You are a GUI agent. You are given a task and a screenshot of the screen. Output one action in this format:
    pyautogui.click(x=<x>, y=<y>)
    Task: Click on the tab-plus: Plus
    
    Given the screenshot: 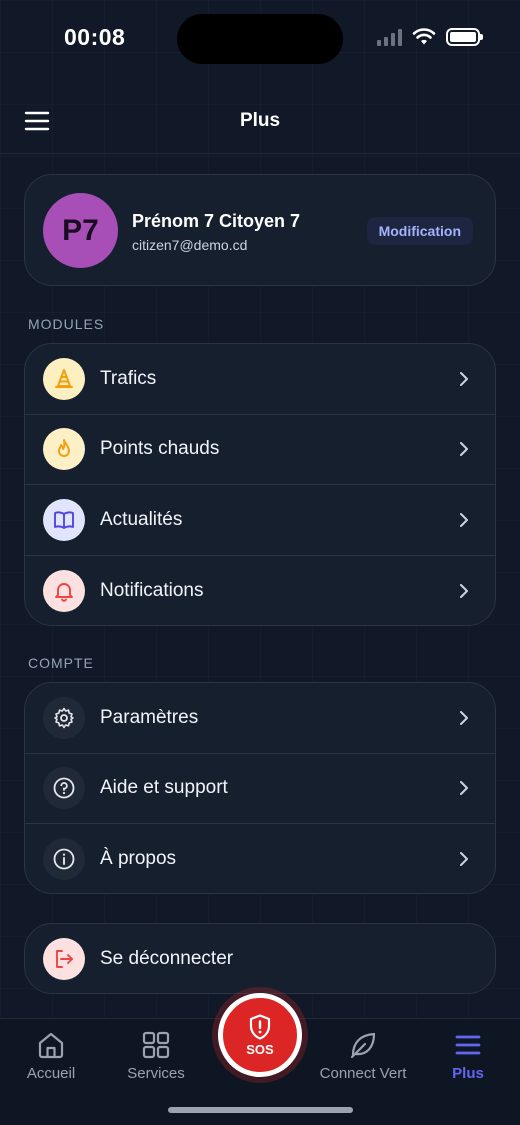 What is the action you would take?
    pyautogui.click(x=468, y=1059)
    